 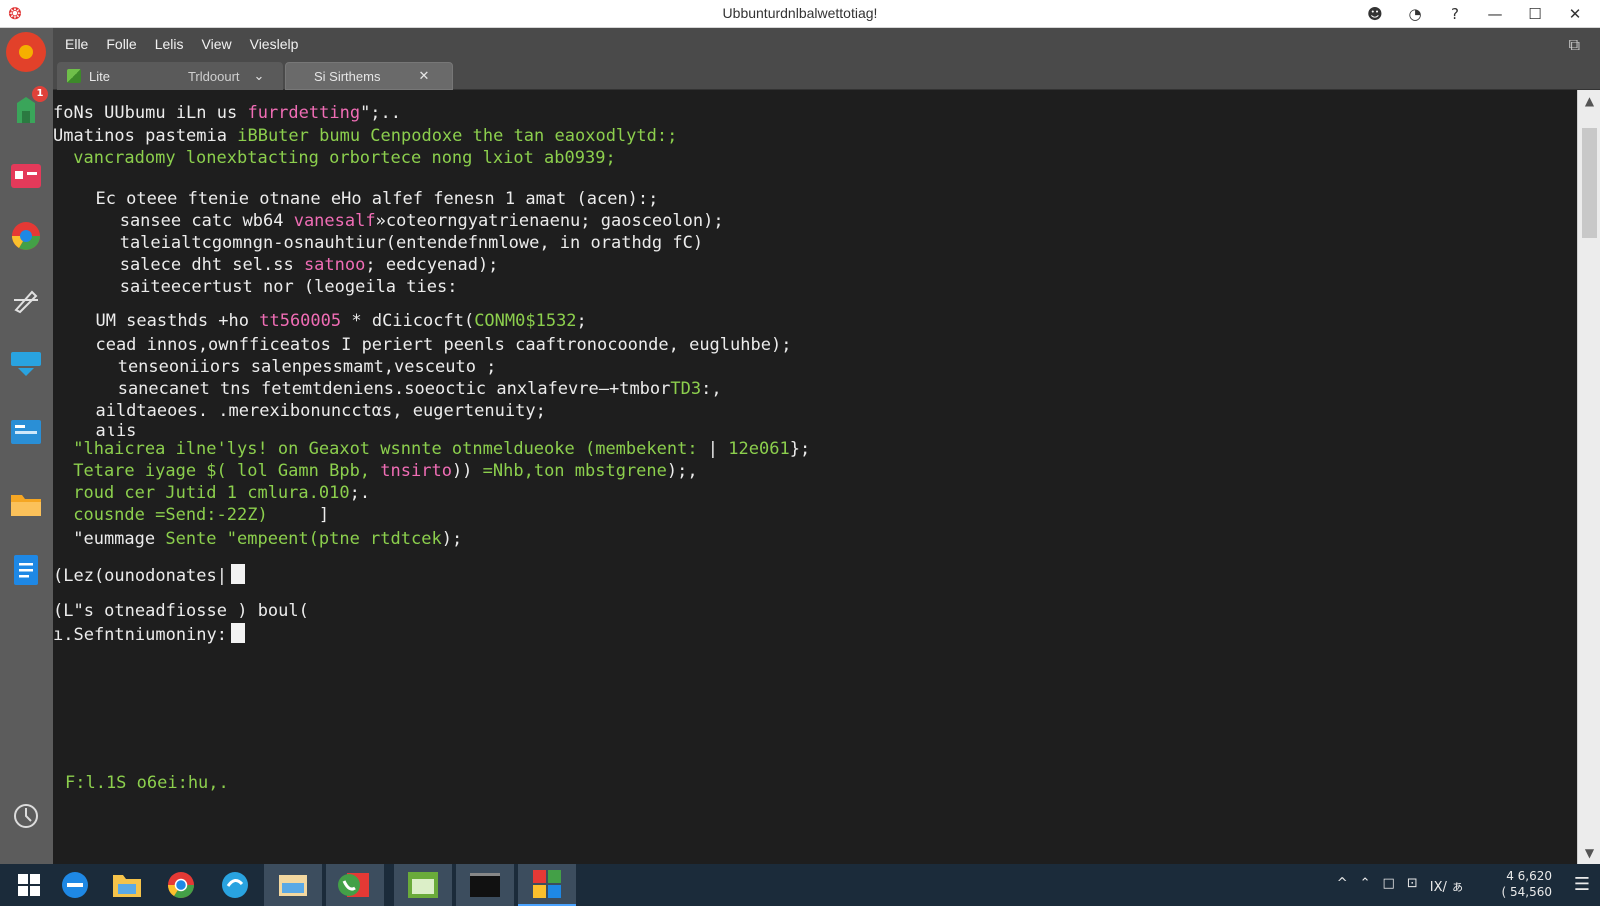 What do you see at coordinates (74, 76) in the screenshot?
I see `cube-icon` at bounding box center [74, 76].